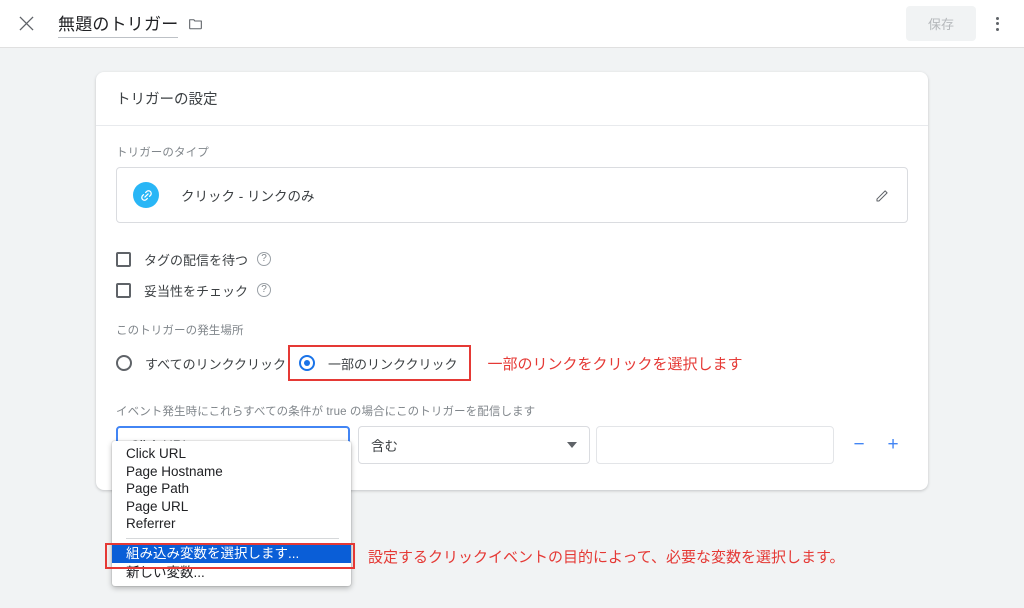  I want to click on menu-item-referrer: Referrer, so click(231, 524).